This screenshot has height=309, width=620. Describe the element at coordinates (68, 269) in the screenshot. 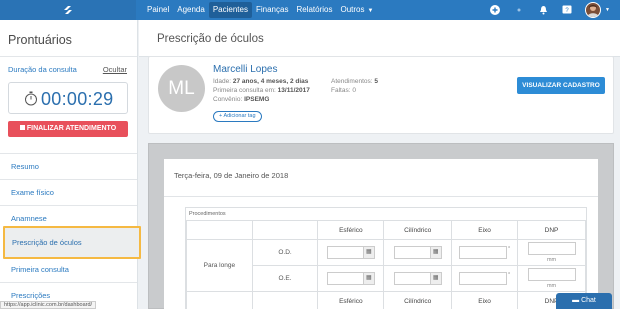

I see `sidebar-item-primeira-consulta: Primeira consulta` at that location.